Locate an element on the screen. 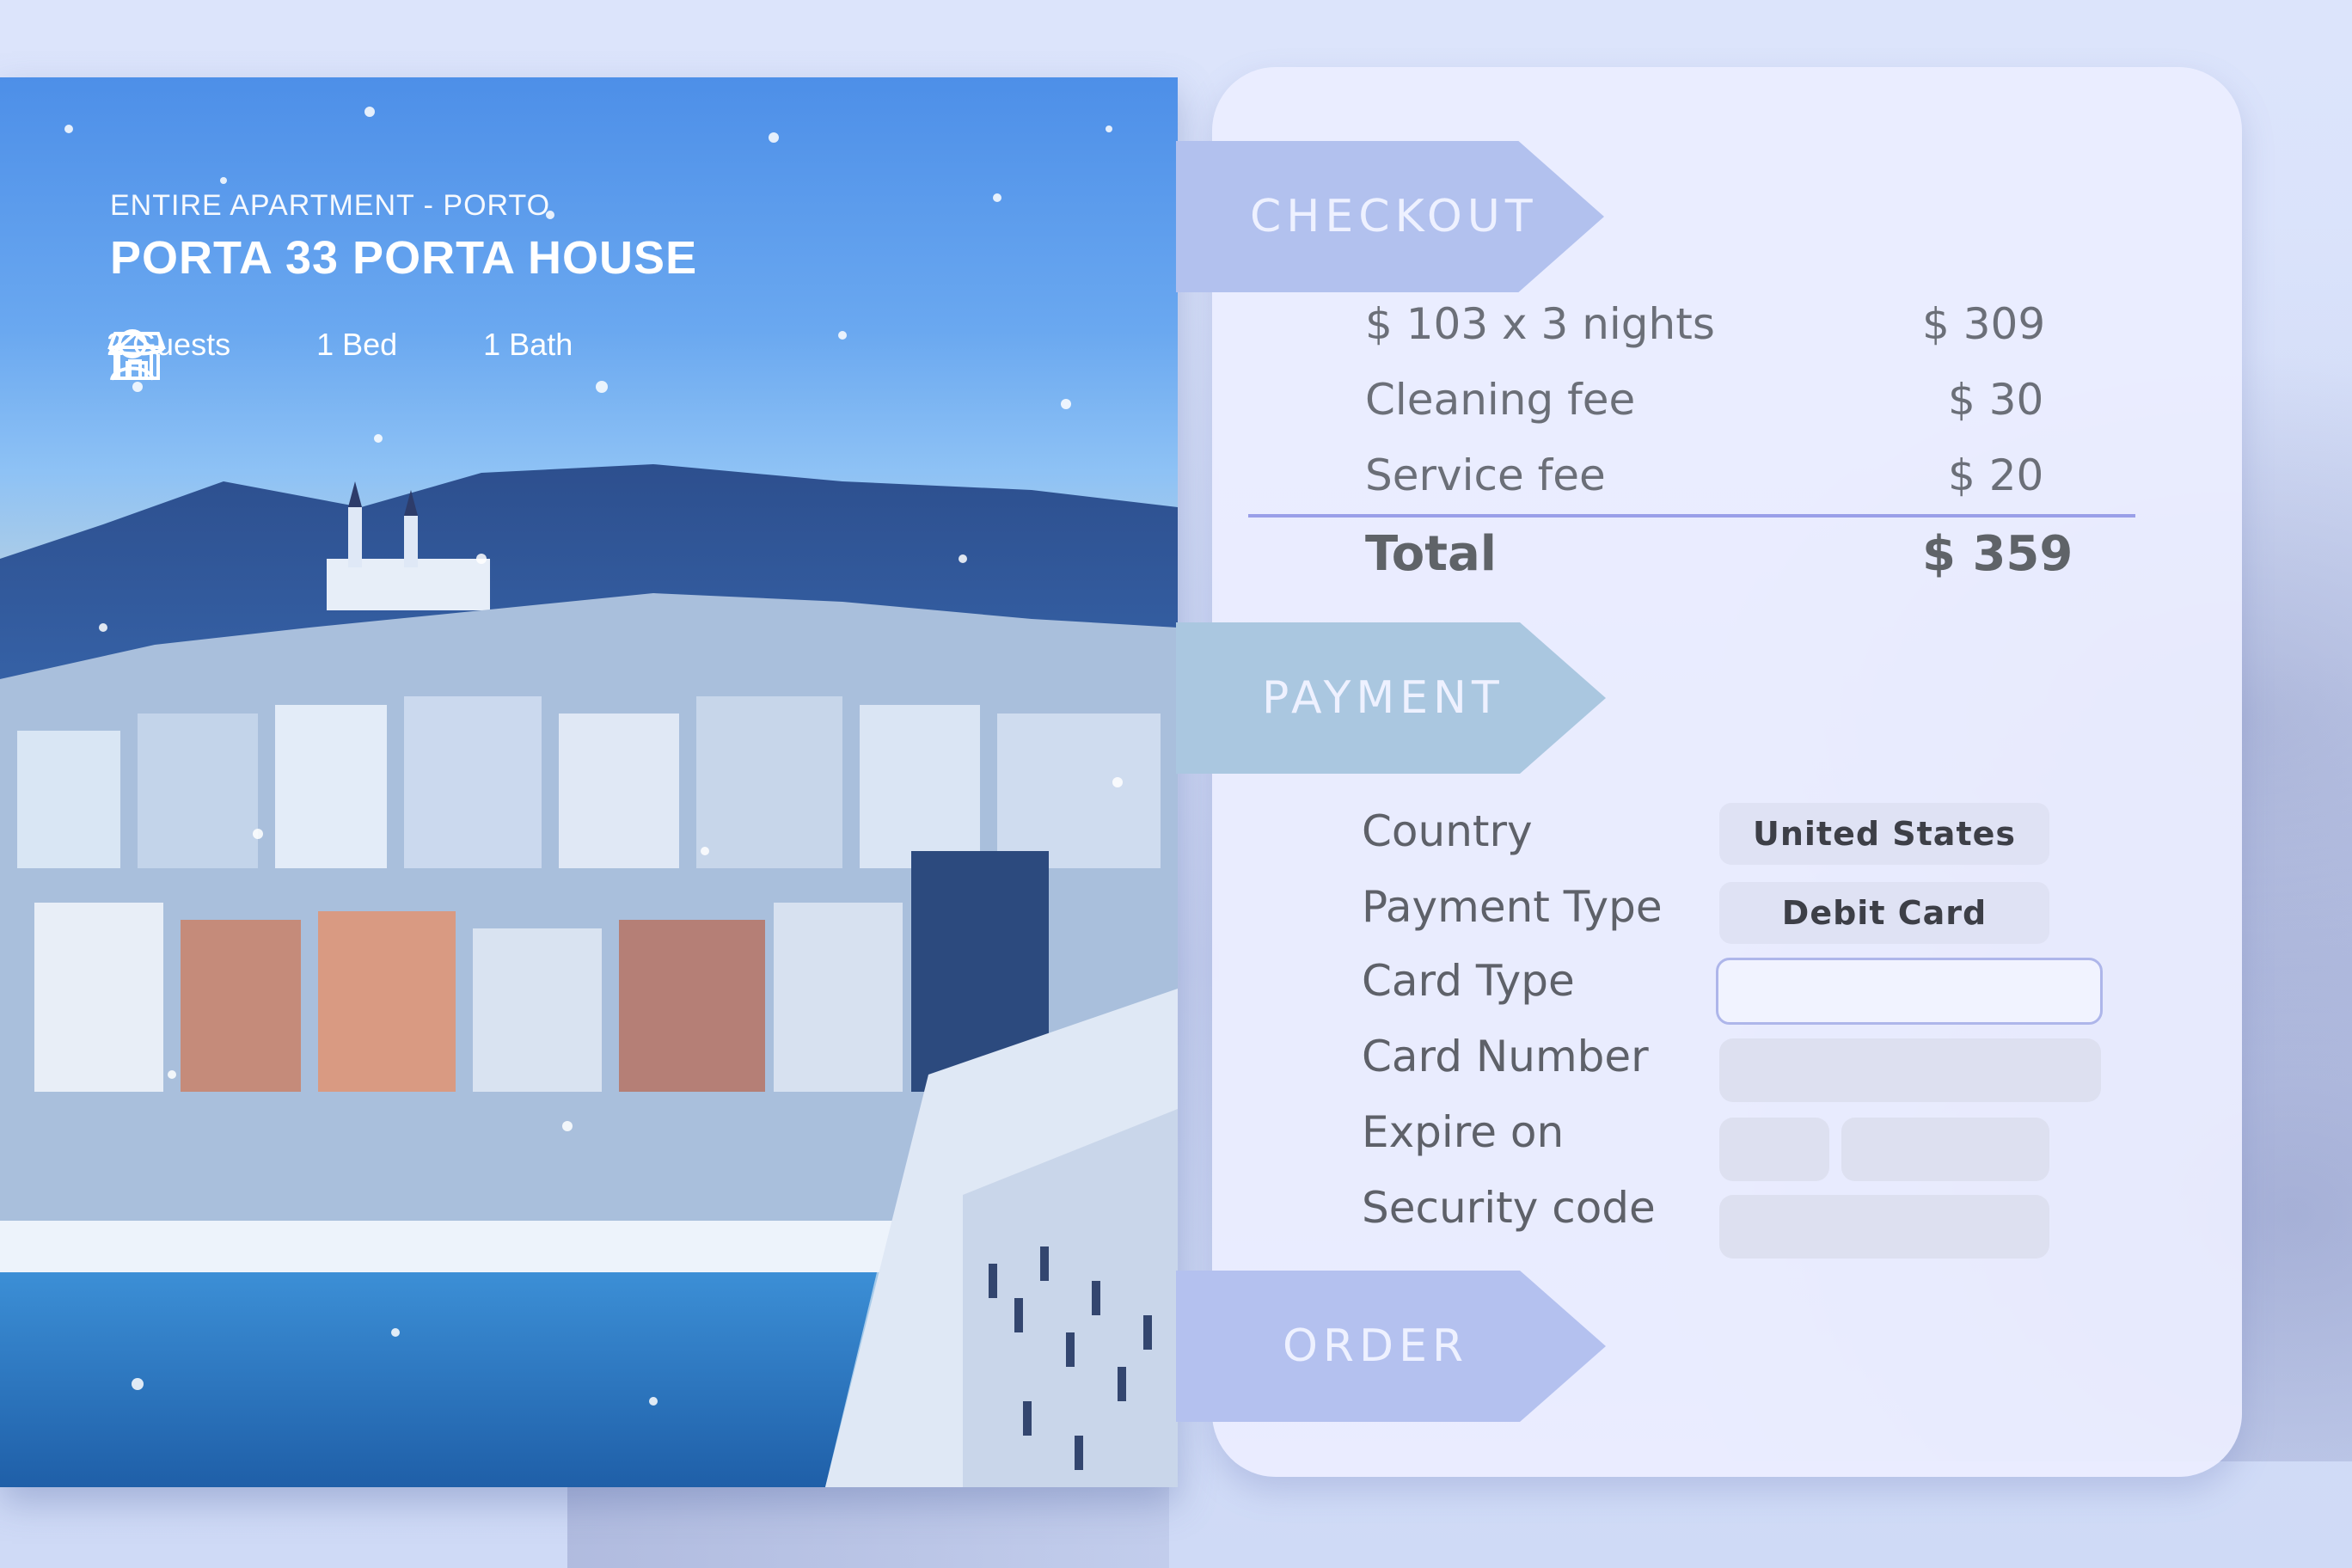 The width and height of the screenshot is (2352, 1568). payment-banner: PAYMENT is located at coordinates (1391, 698).